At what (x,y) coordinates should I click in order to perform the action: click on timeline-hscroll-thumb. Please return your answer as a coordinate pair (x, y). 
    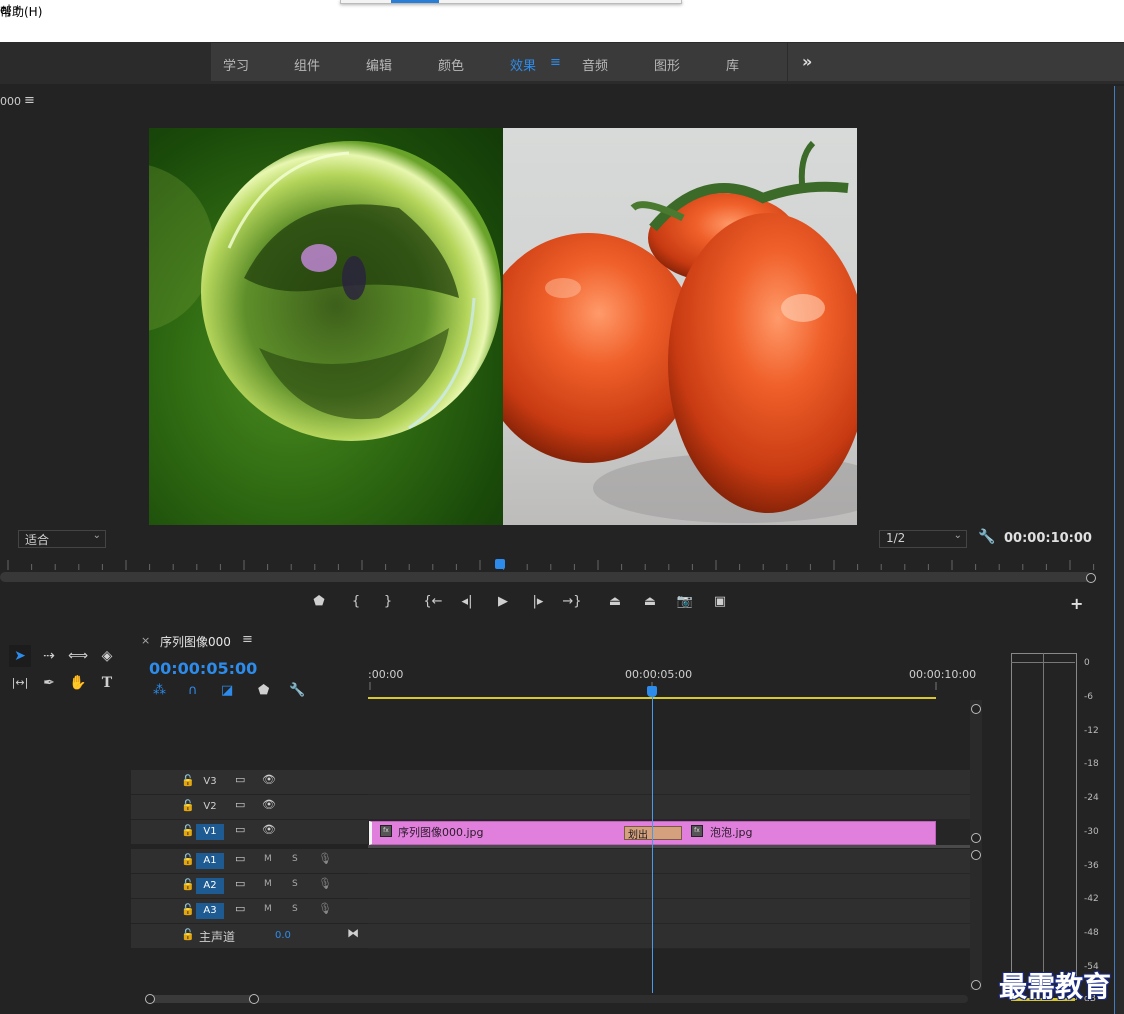
    Looking at the image, I should click on (202, 999).